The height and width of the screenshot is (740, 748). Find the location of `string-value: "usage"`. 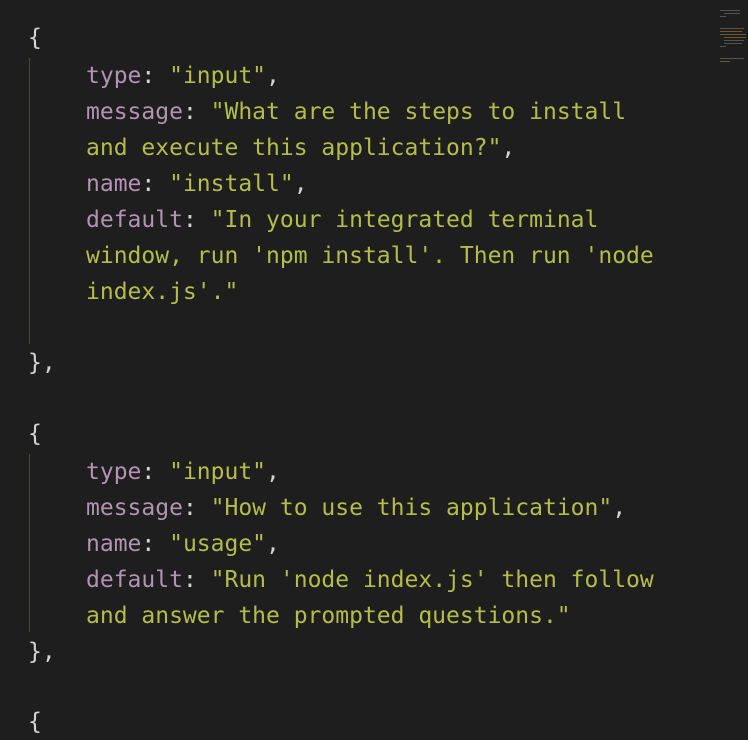

string-value: "usage" is located at coordinates (218, 544).